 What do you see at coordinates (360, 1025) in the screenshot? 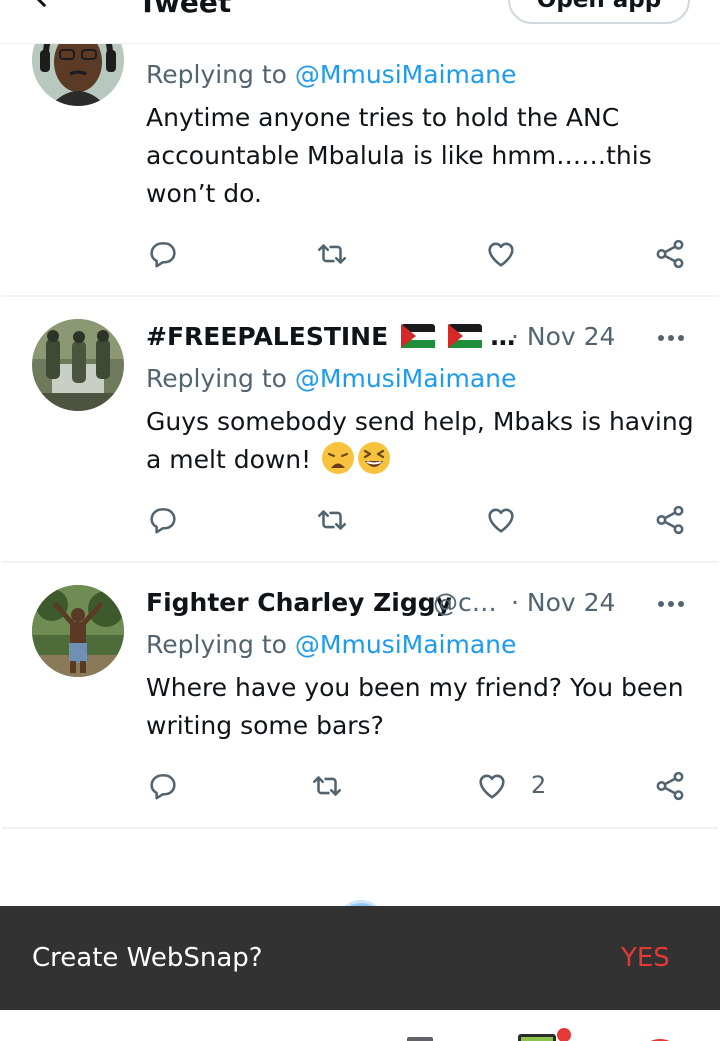
I see `bottom-navigation` at bounding box center [360, 1025].